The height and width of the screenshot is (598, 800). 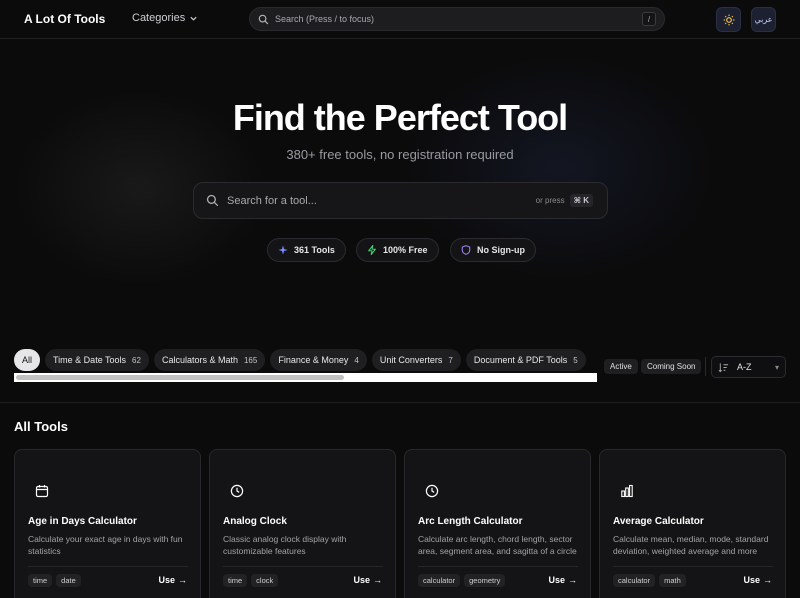 I want to click on categories-menu: Categories, so click(x=165, y=18).